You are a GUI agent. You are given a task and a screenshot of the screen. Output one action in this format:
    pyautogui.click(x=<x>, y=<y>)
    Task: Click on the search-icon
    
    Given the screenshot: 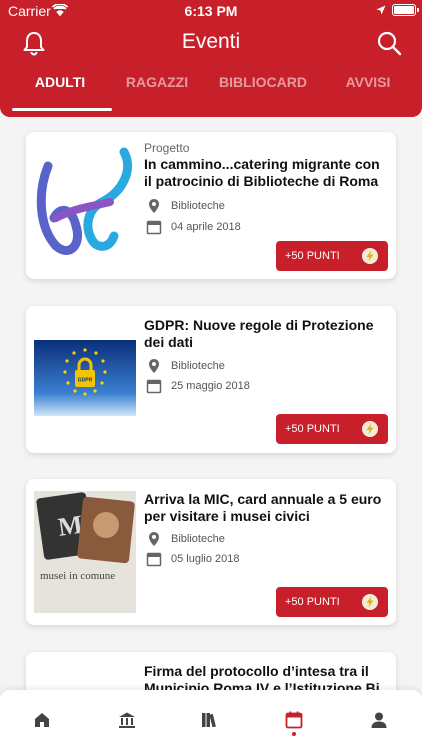 What is the action you would take?
    pyautogui.click(x=389, y=43)
    